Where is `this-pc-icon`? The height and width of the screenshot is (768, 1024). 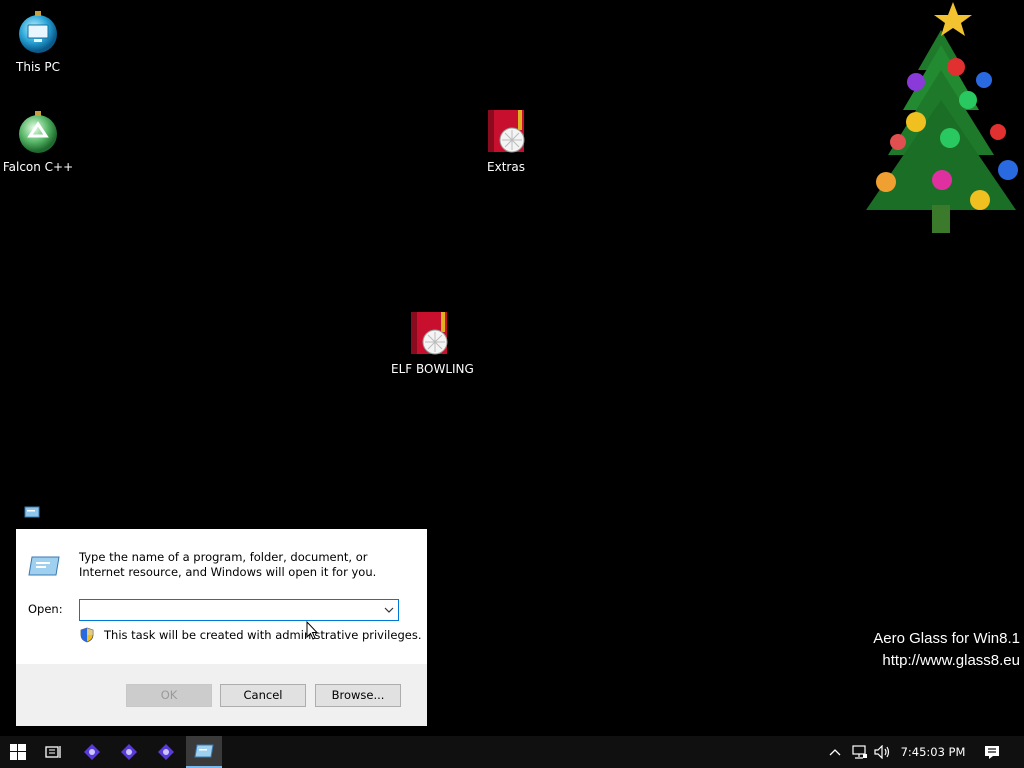 this-pc-icon is located at coordinates (38, 32).